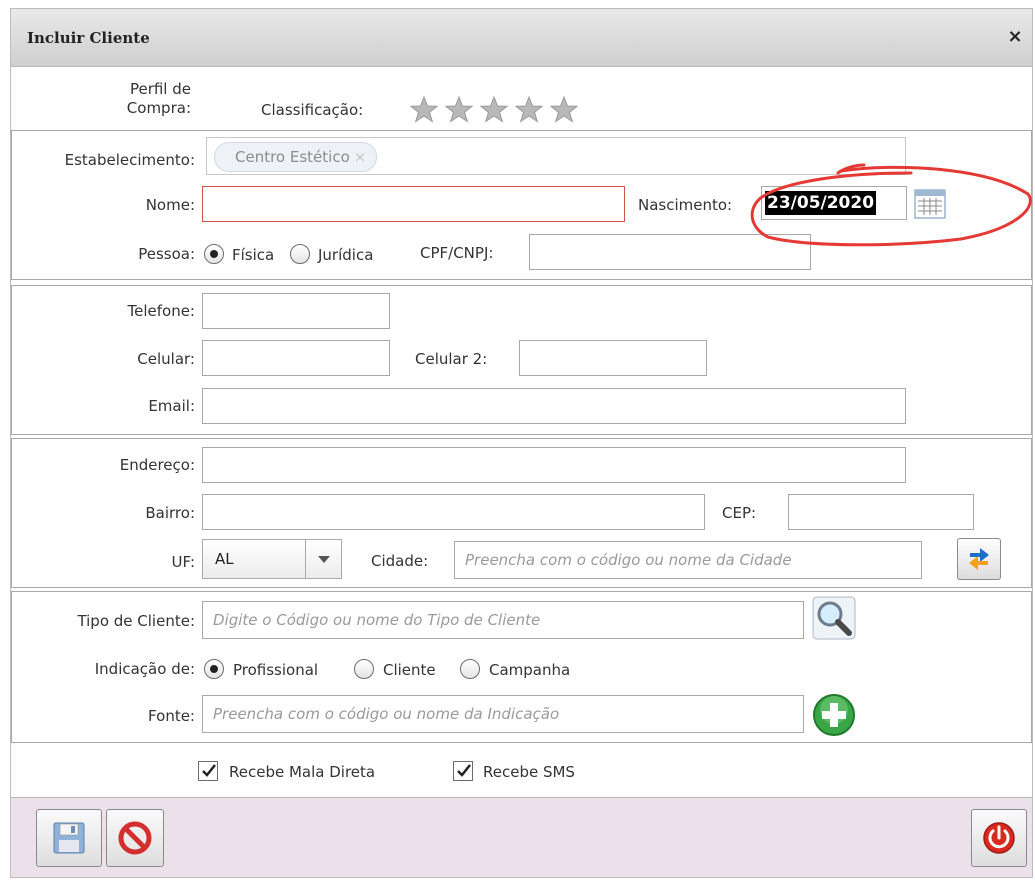 The image size is (1035, 882). What do you see at coordinates (891, 205) in the screenshot?
I see `red-annotation-circle` at bounding box center [891, 205].